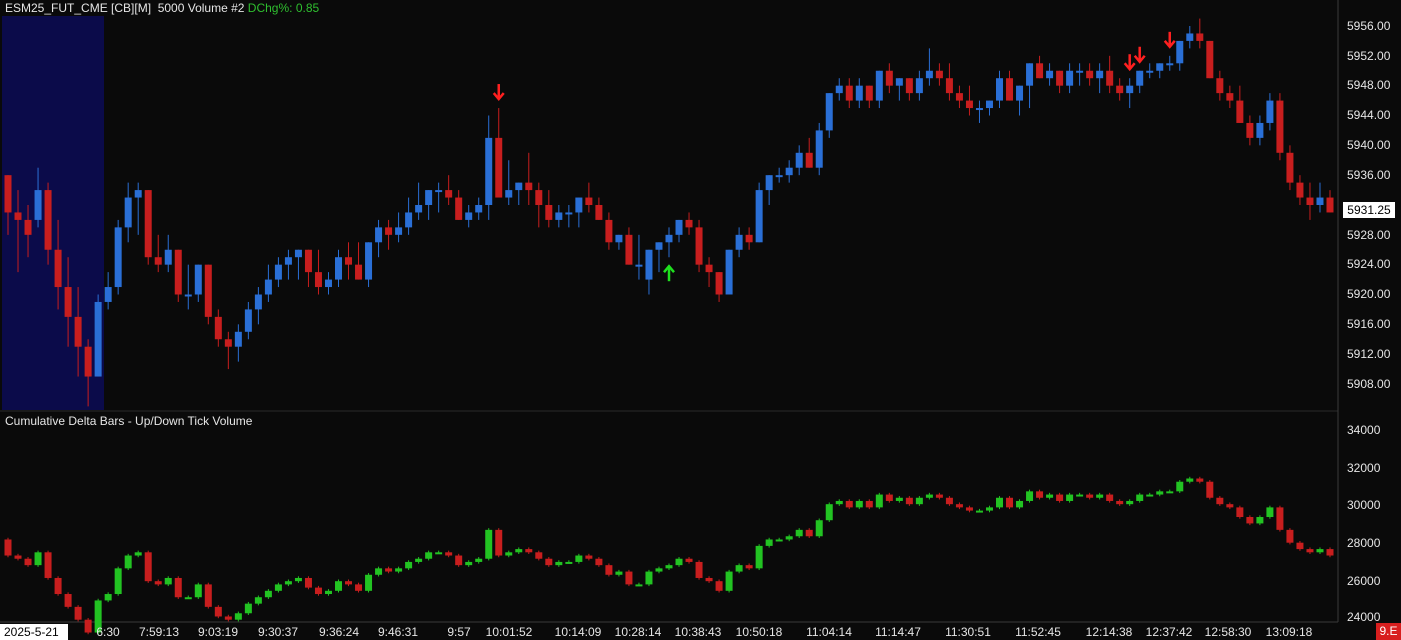 Image resolution: width=1401 pixels, height=640 pixels. I want to click on corner-badge: 9.E, so click(1388, 631).